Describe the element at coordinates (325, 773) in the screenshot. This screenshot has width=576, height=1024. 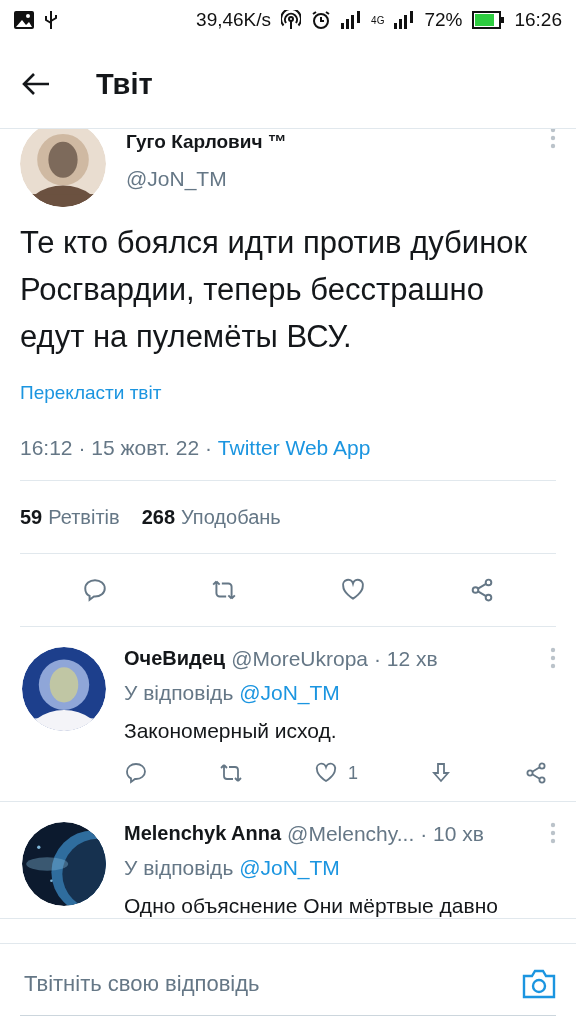
I see `heart-icon` at that location.